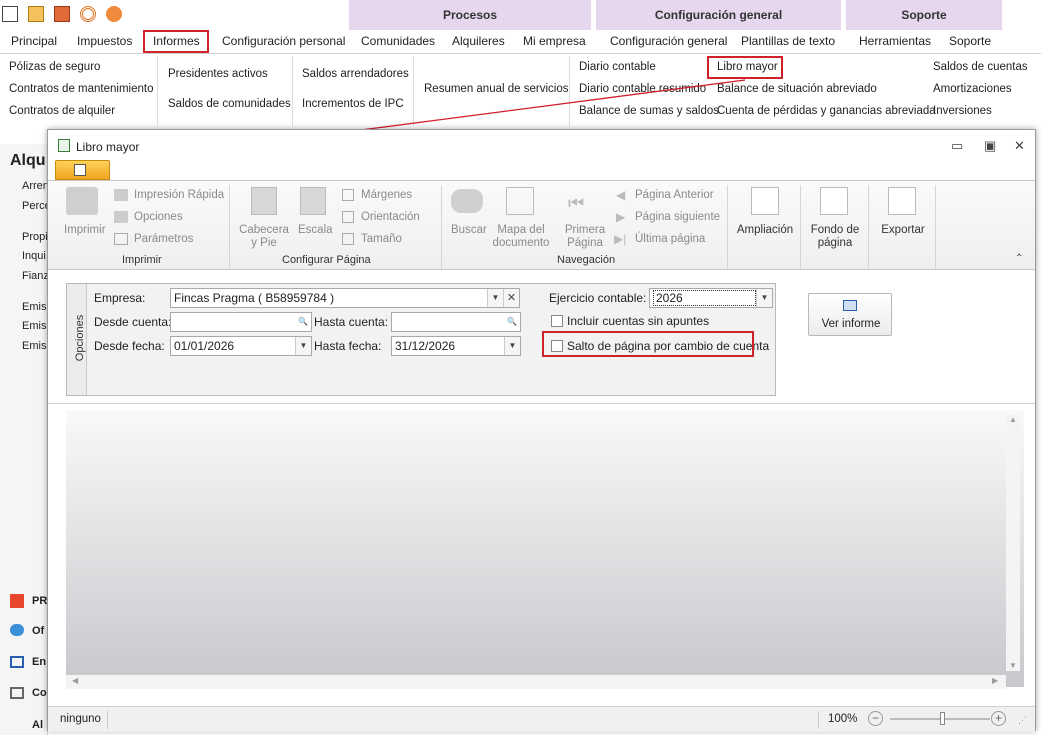 This screenshot has width=1041, height=735. I want to click on collapse-ribbon-icon: ⌃, so click(1019, 258).